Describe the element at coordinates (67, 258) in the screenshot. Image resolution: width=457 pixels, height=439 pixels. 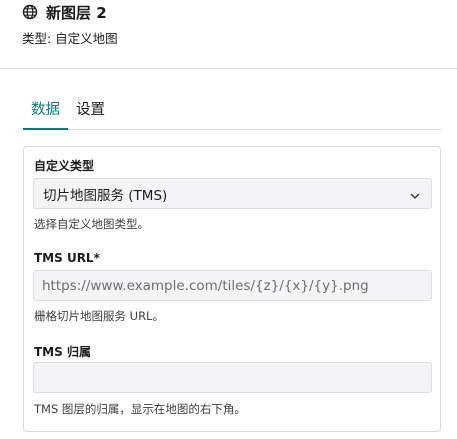
I see `tms-url-label: TMS URL*` at that location.